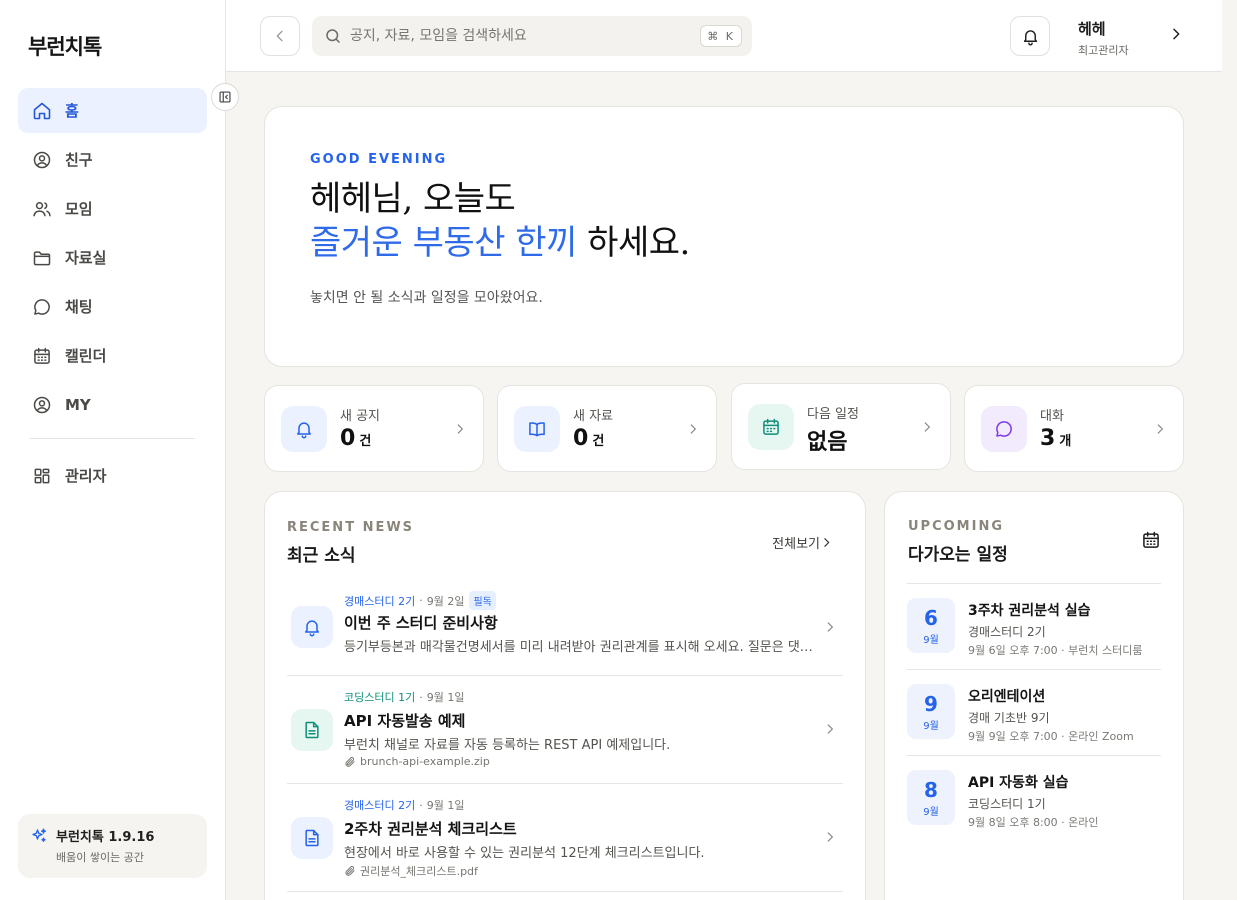 The width and height of the screenshot is (1237, 900). What do you see at coordinates (112, 438) in the screenshot?
I see `sidebar-divider` at bounding box center [112, 438].